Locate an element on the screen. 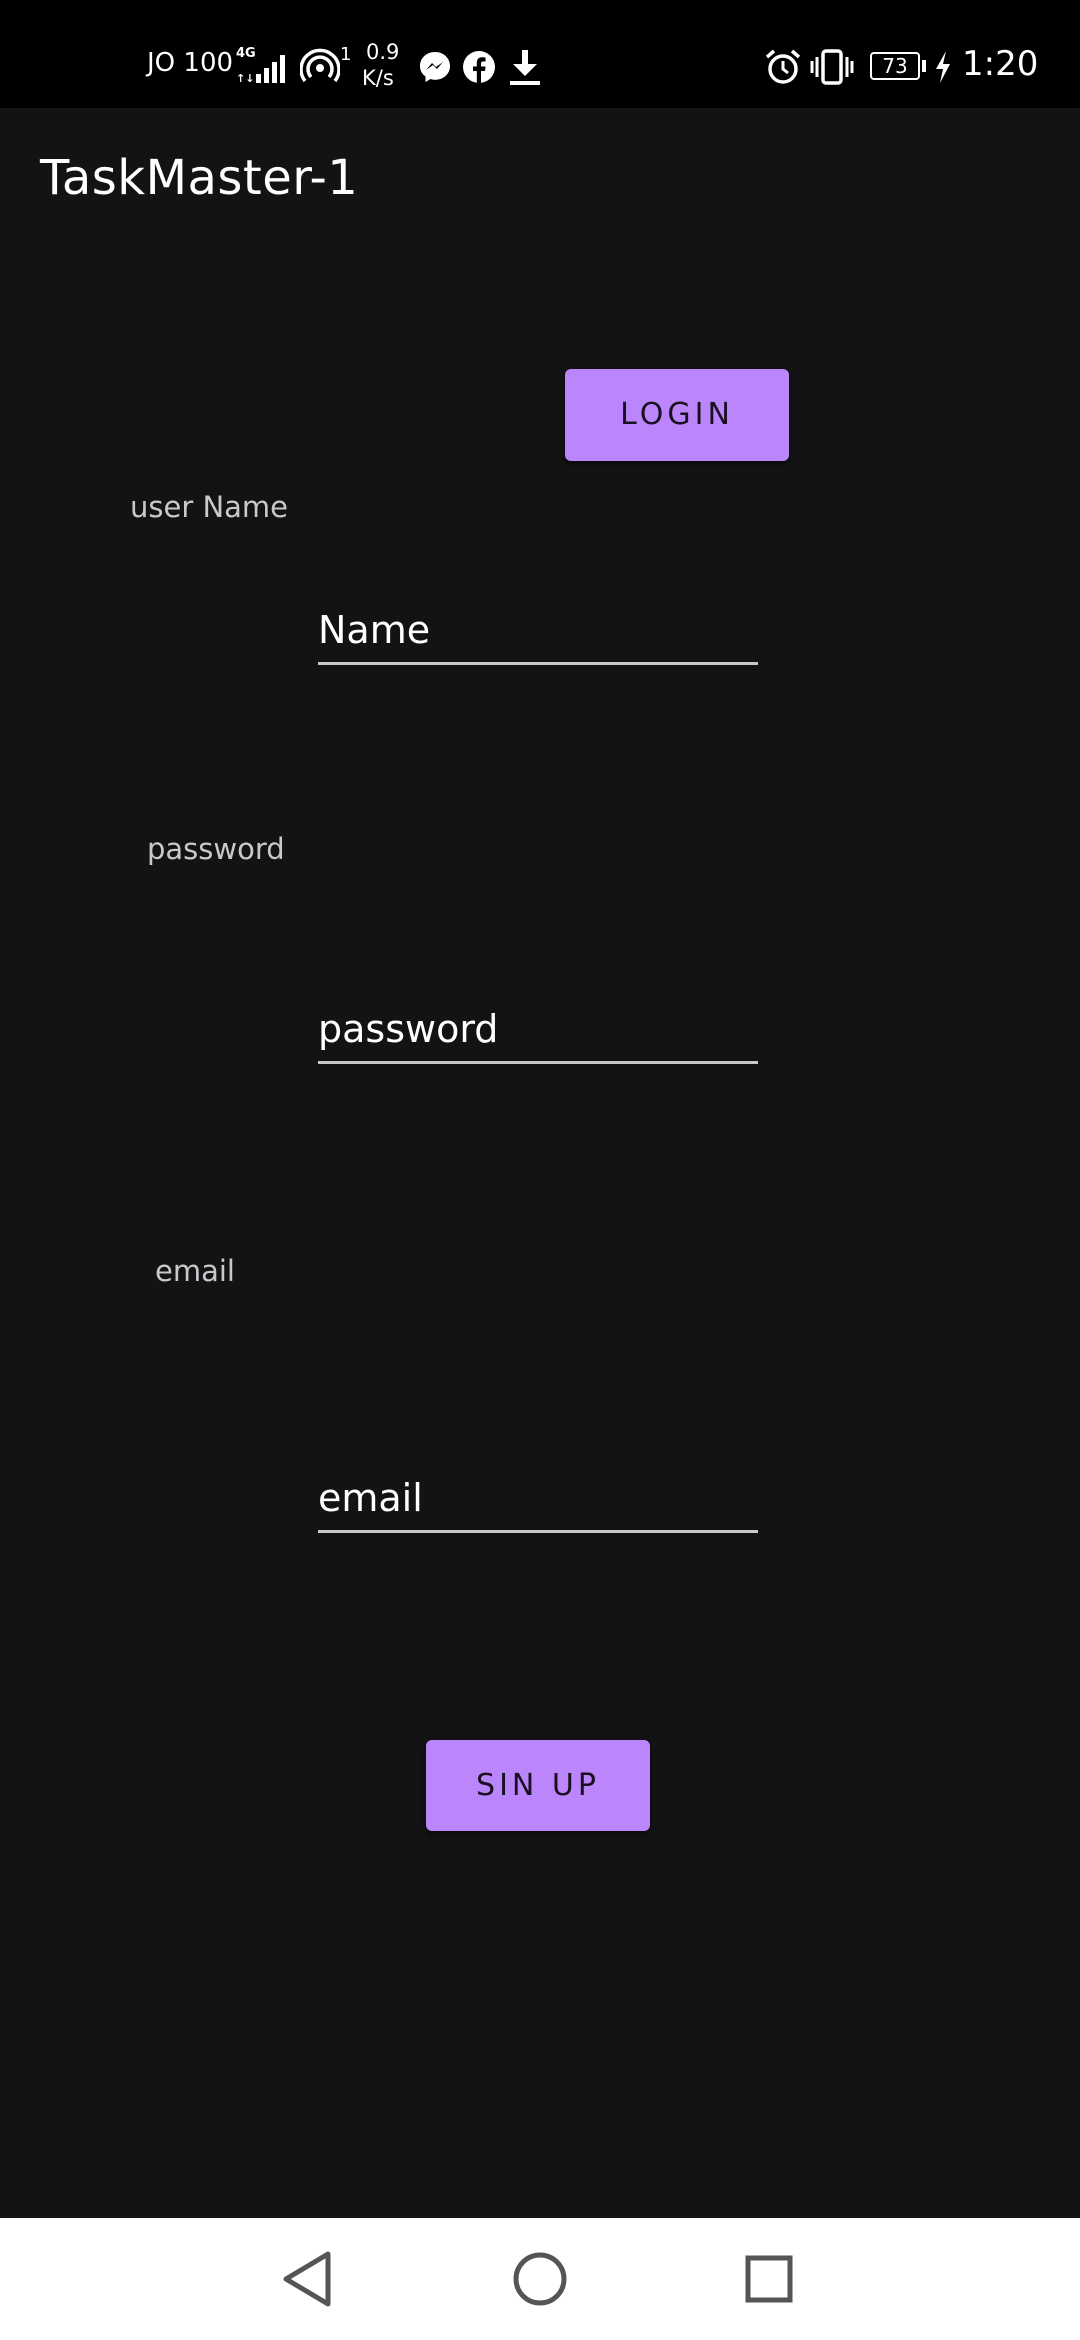  battery-tip is located at coordinates (924, 66).